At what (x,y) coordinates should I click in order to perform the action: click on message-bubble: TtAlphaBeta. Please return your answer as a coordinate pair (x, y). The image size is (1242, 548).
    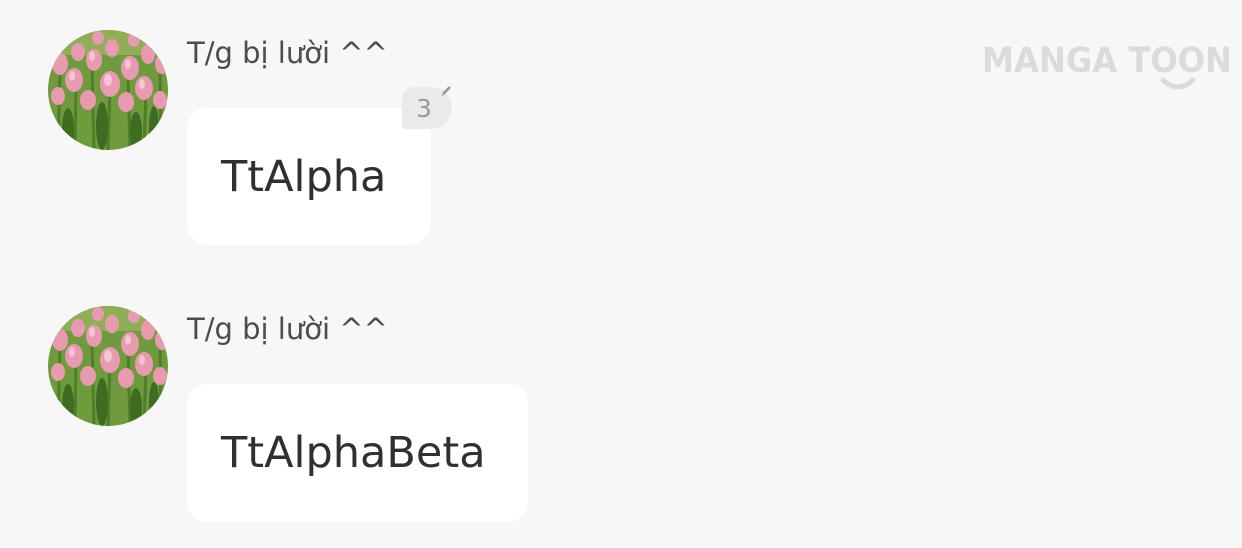
    Looking at the image, I should click on (357, 453).